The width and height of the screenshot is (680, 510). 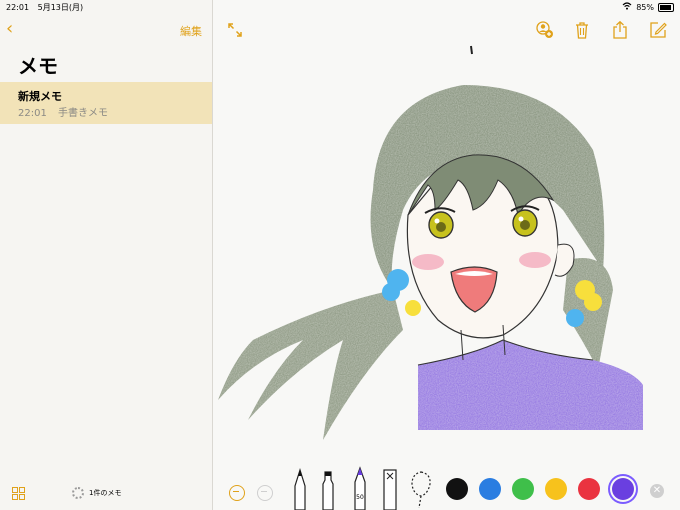 What do you see at coordinates (627, 7) in the screenshot?
I see `wifi-icon` at bounding box center [627, 7].